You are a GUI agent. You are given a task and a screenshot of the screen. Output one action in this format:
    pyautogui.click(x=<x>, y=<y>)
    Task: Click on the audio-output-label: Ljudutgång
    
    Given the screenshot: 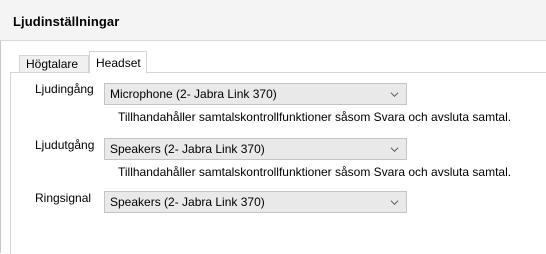 What is the action you would take?
    pyautogui.click(x=65, y=145)
    